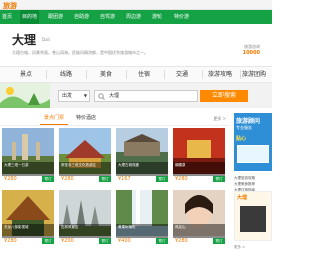 The width and height of the screenshot is (320, 265). I want to click on nav-item-drive-tour: 自驾游, so click(107, 17).